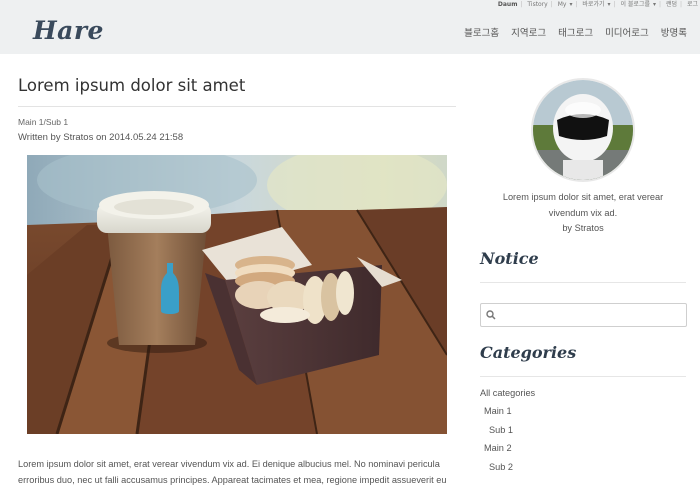 This screenshot has width=700, height=492. What do you see at coordinates (498, 448) in the screenshot?
I see `category-main-2: Main 2` at bounding box center [498, 448].